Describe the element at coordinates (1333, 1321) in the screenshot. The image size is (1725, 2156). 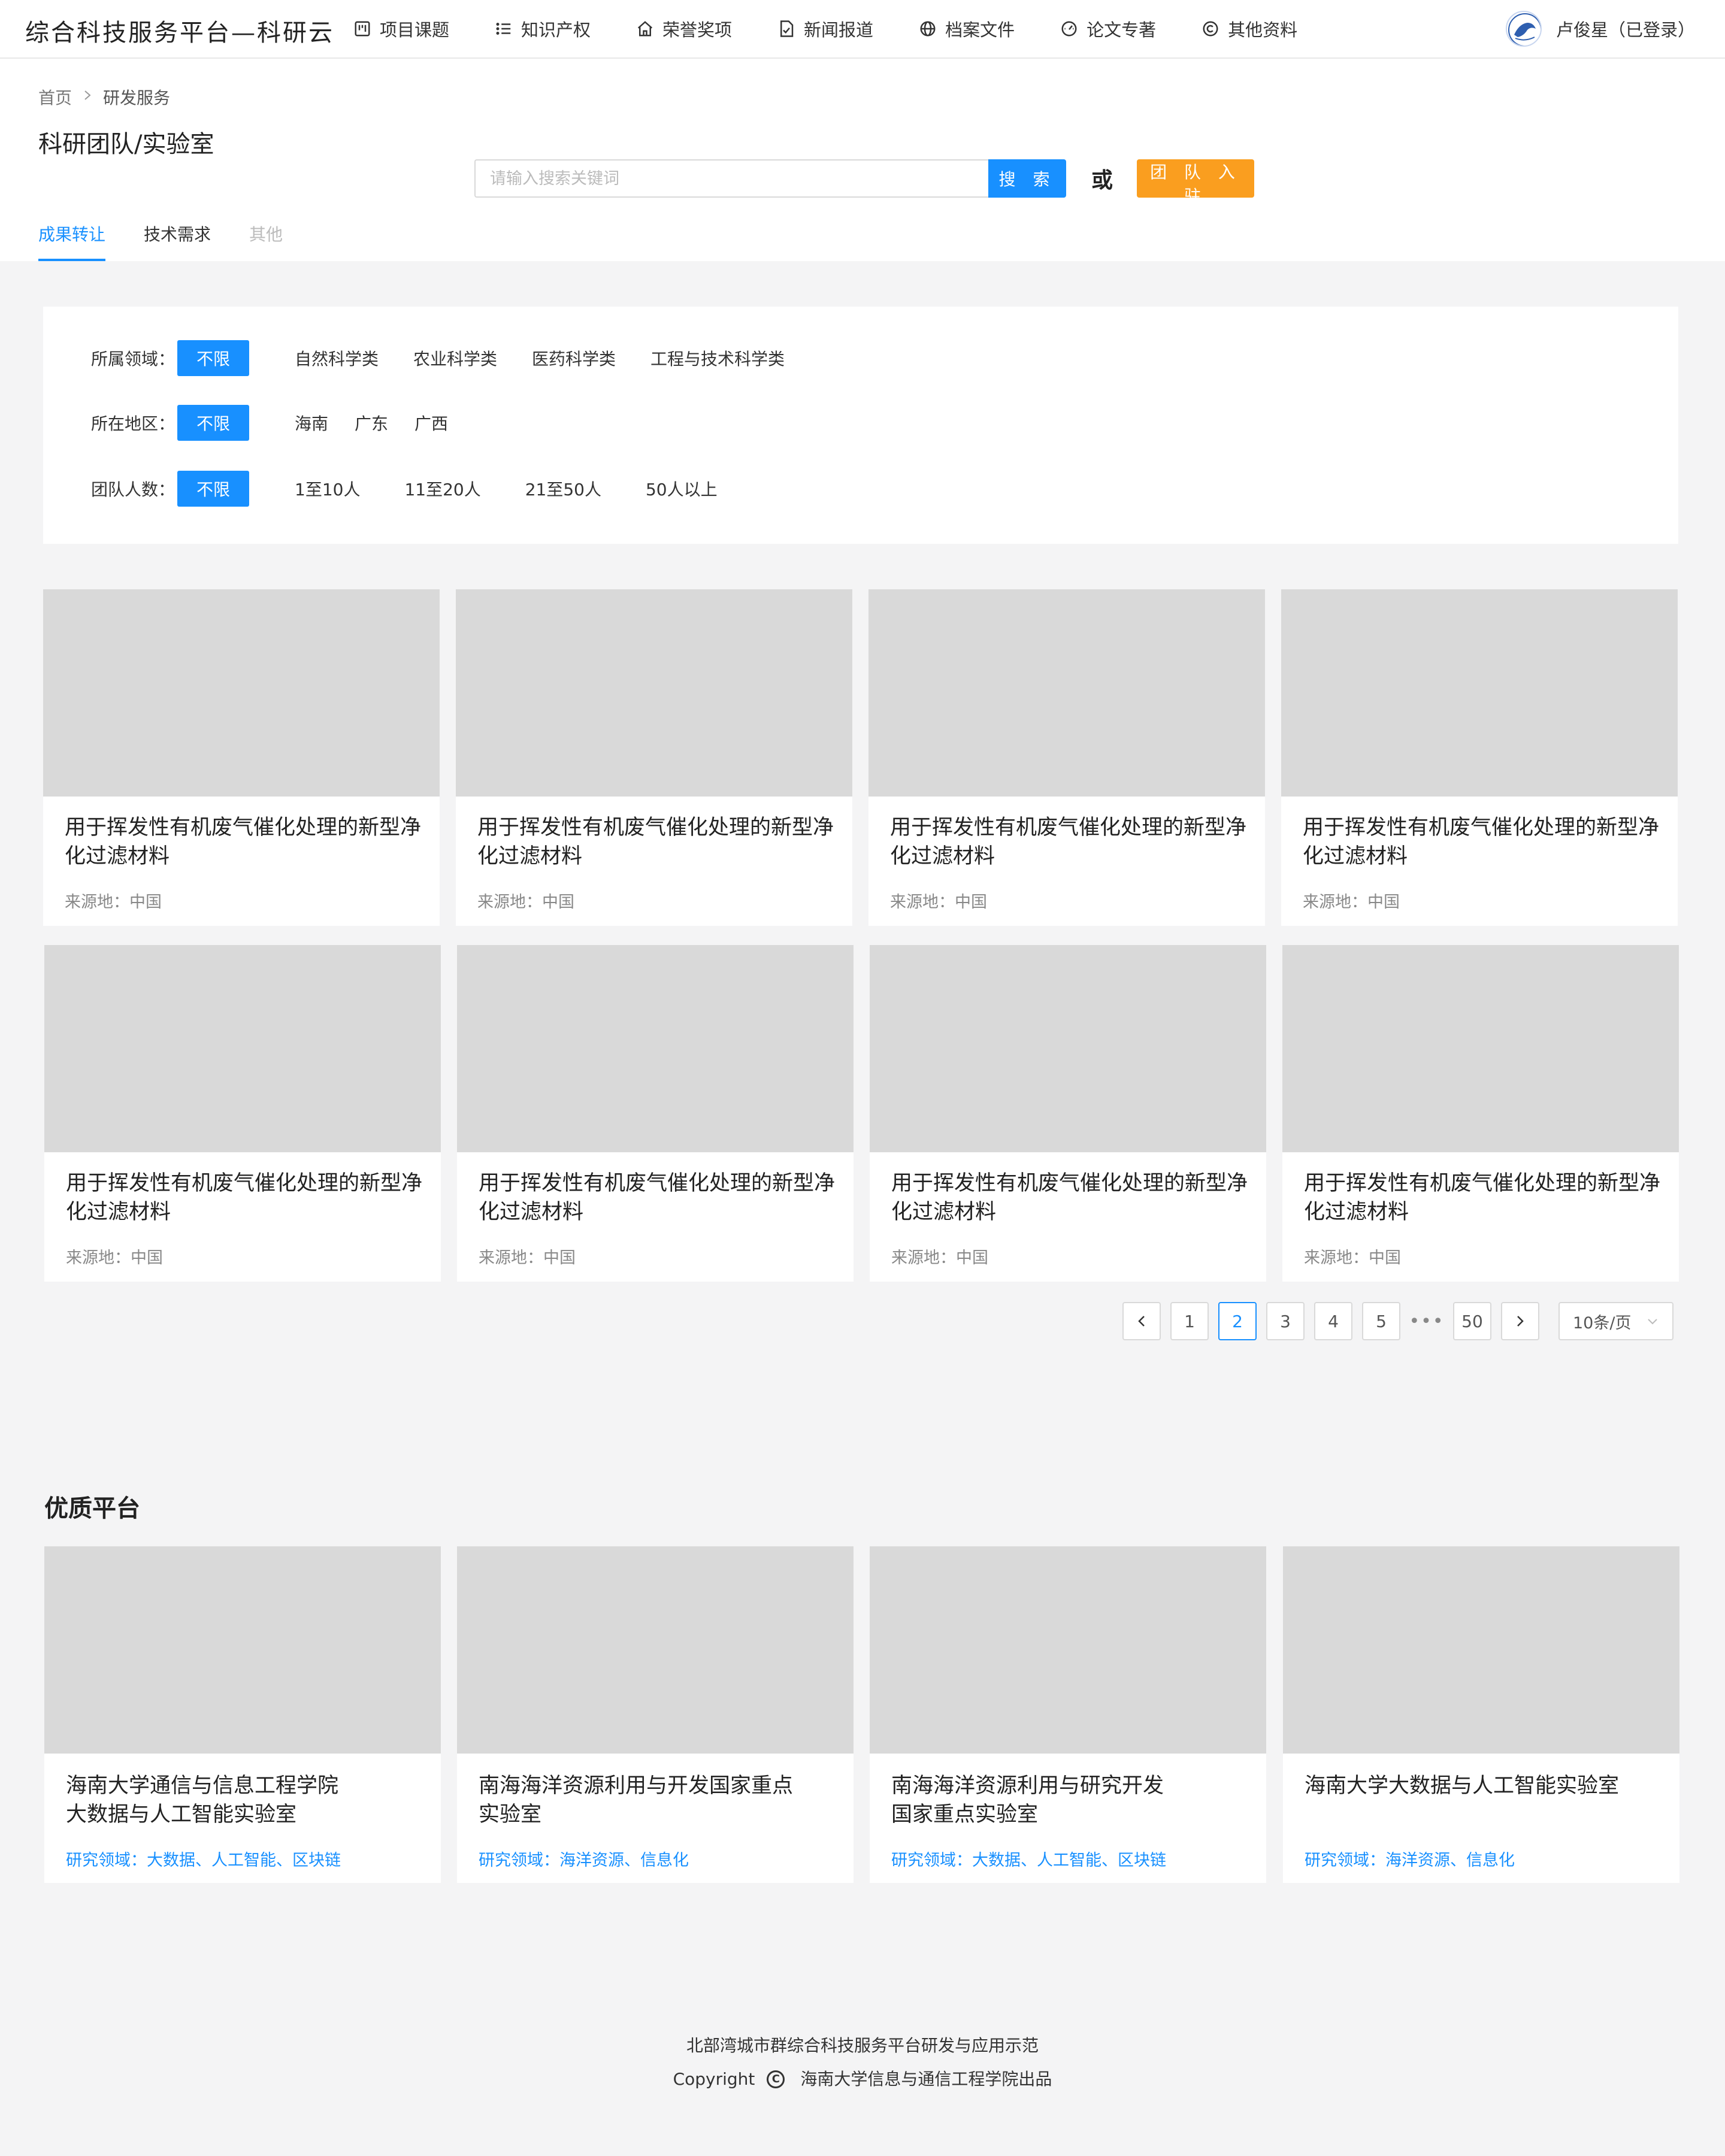
I see `page-button: 4` at that location.